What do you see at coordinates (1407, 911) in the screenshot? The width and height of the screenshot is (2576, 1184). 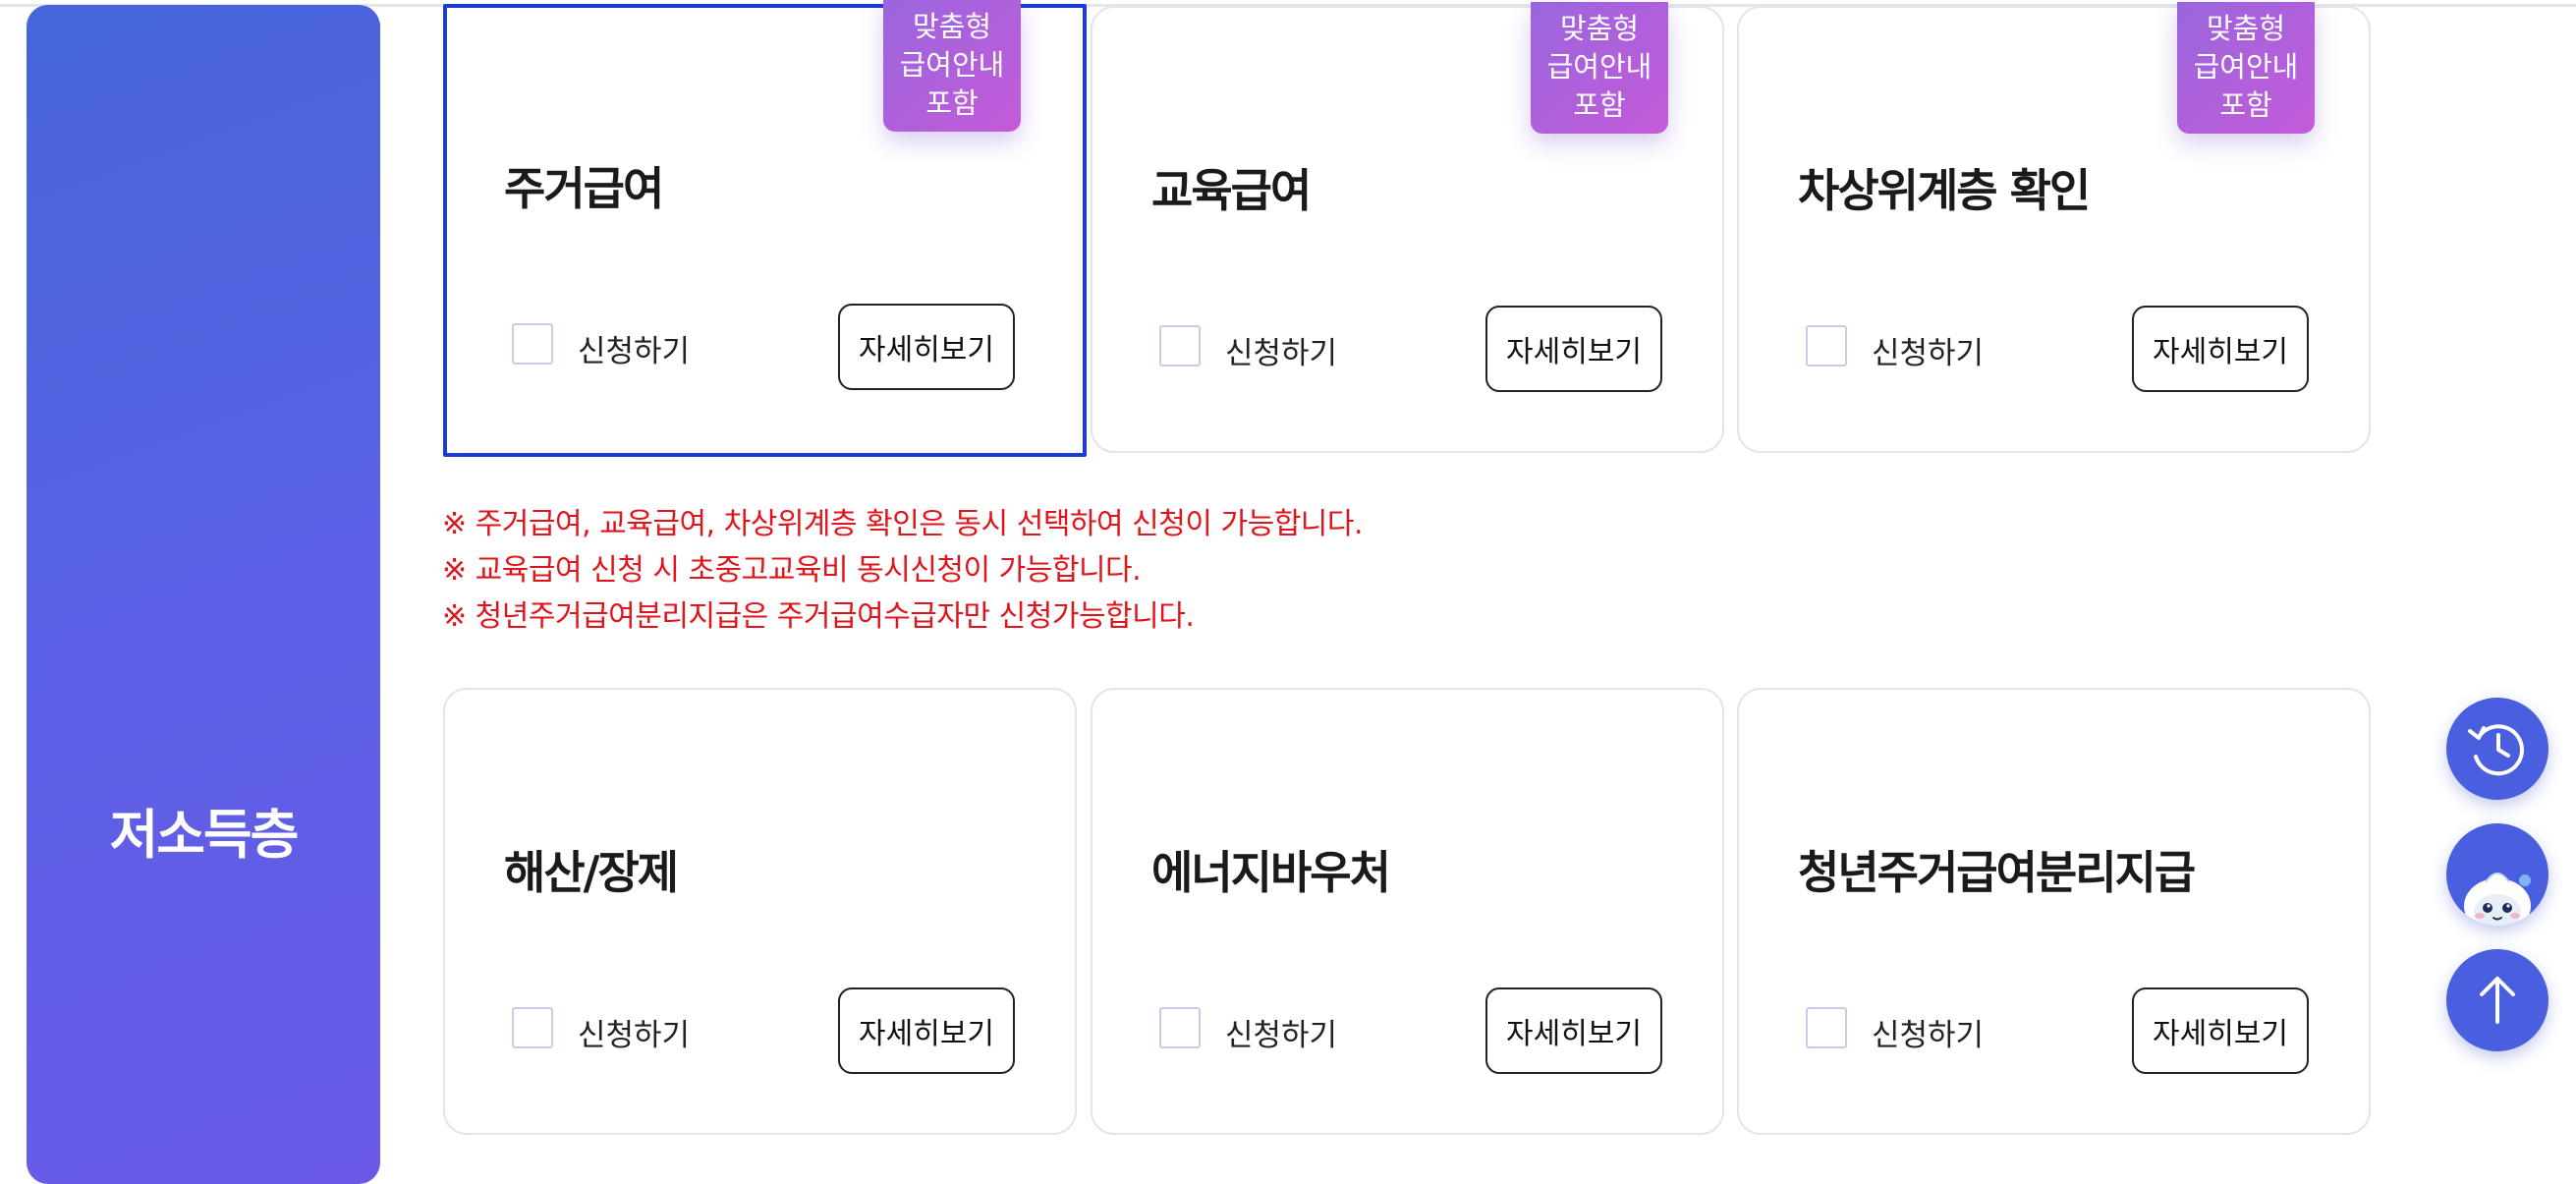 I see `benefit-card-energy-voucher: 에너지바우처 신청하기 자세히보기` at bounding box center [1407, 911].